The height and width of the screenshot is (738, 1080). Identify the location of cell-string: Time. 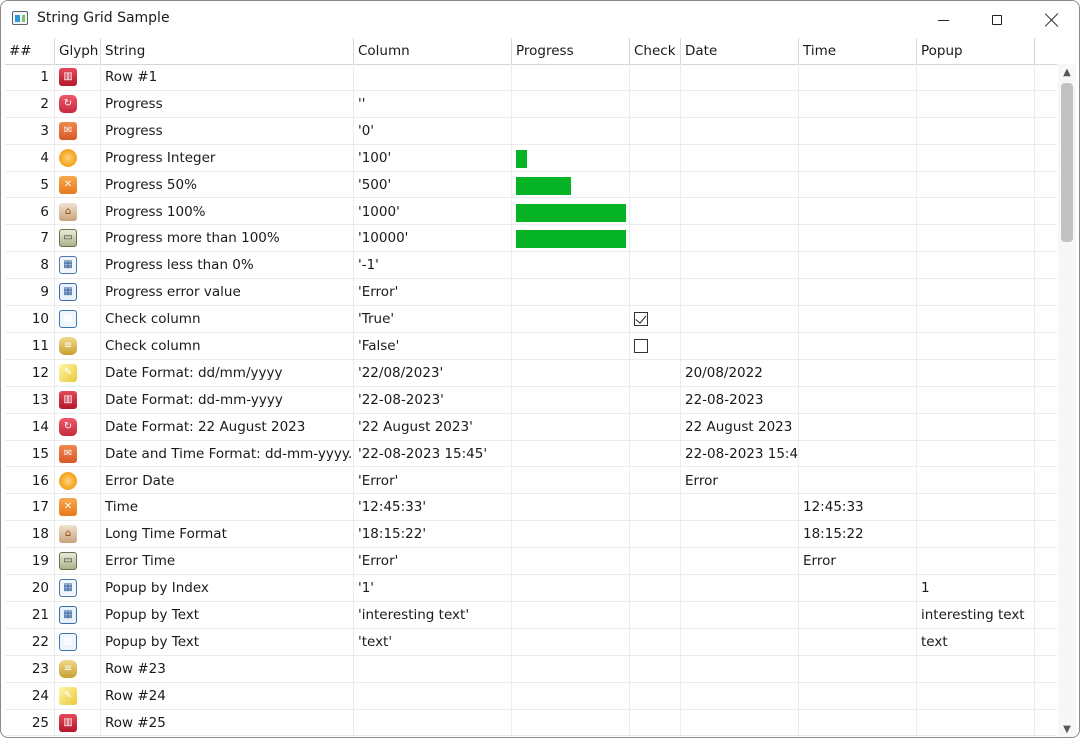
(227, 507).